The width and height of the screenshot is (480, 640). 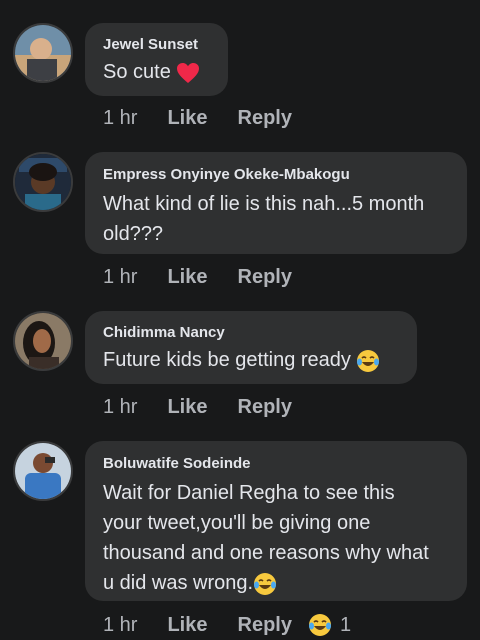 What do you see at coordinates (133, 234) in the screenshot?
I see `comment-text-line: old???` at bounding box center [133, 234].